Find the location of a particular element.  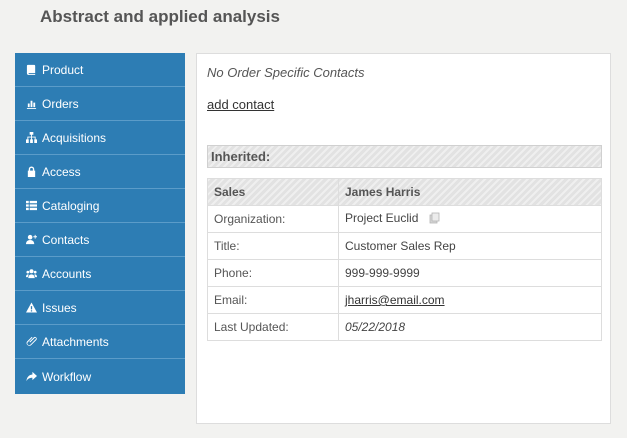

paperclip-icon is located at coordinates (31, 342).